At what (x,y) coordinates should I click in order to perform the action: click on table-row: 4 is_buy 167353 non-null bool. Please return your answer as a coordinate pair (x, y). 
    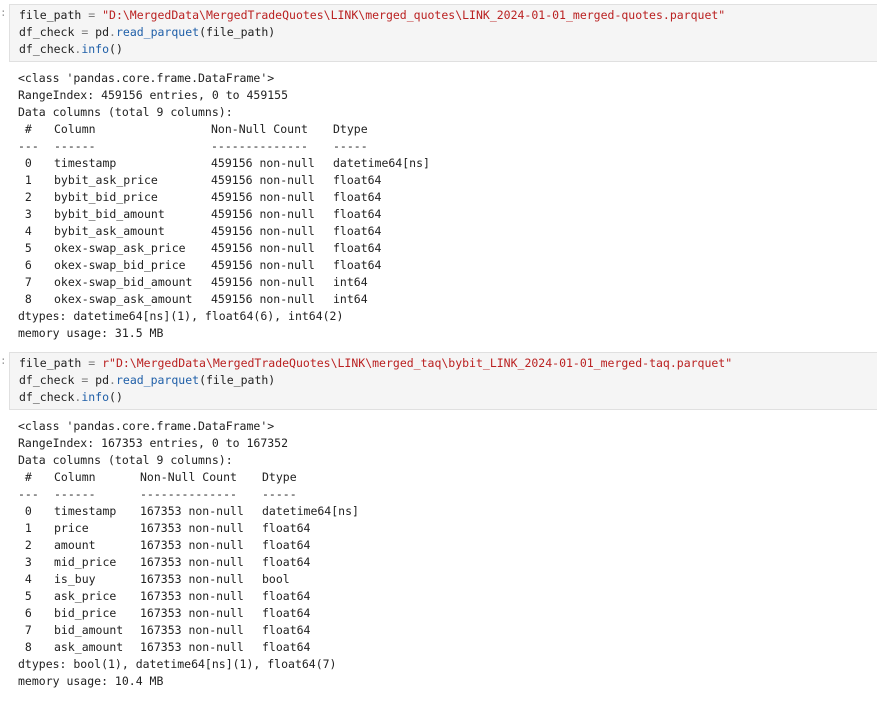
    Looking at the image, I should click on (447, 579).